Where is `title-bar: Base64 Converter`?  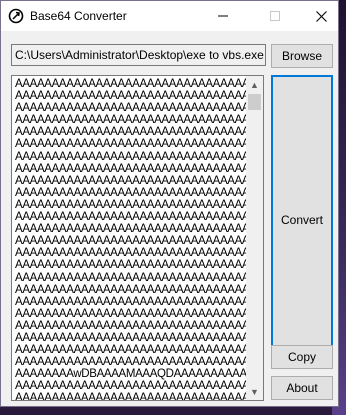
title-bar: Base64 Converter is located at coordinates (169, 16).